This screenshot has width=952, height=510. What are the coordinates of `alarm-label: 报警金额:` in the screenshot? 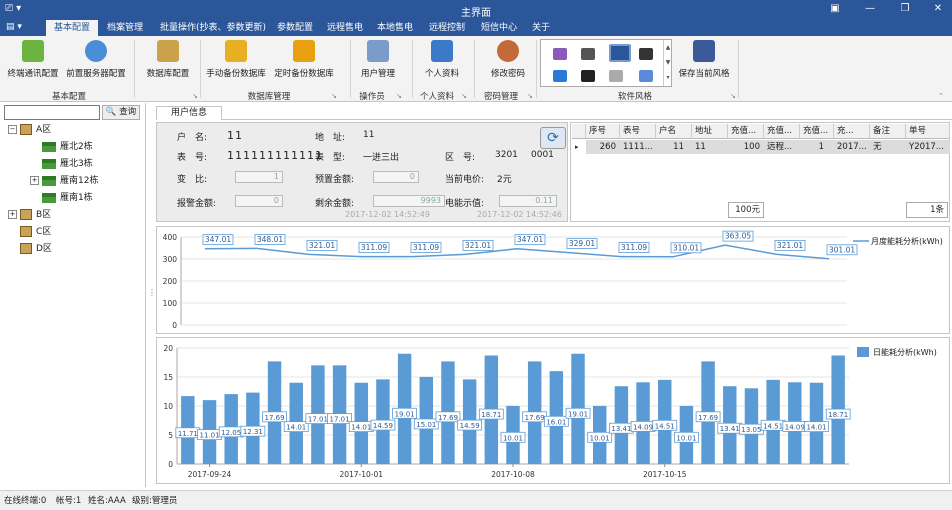 It's located at (197, 204).